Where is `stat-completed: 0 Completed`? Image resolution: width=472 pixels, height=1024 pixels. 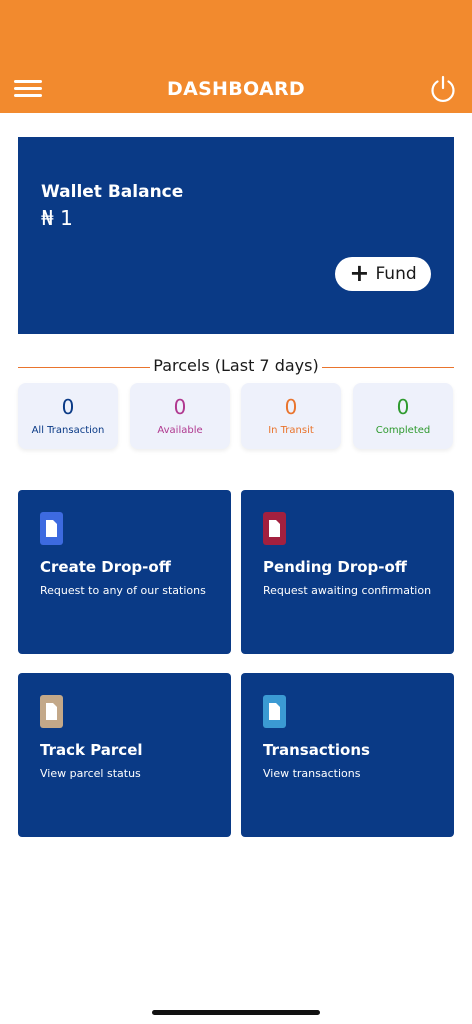
stat-completed: 0 Completed is located at coordinates (403, 416).